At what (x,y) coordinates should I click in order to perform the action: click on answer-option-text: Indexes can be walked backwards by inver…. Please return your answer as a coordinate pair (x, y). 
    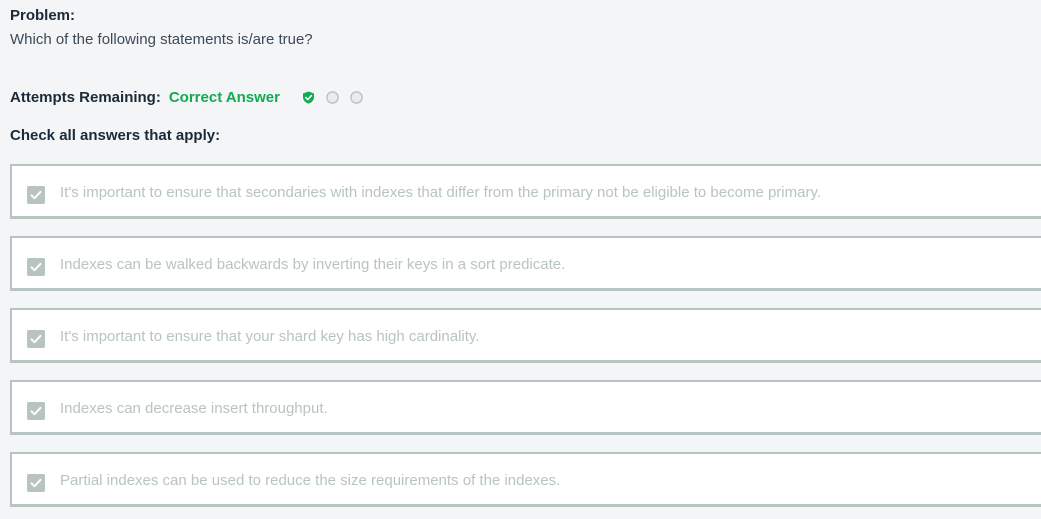
    Looking at the image, I should click on (313, 264).